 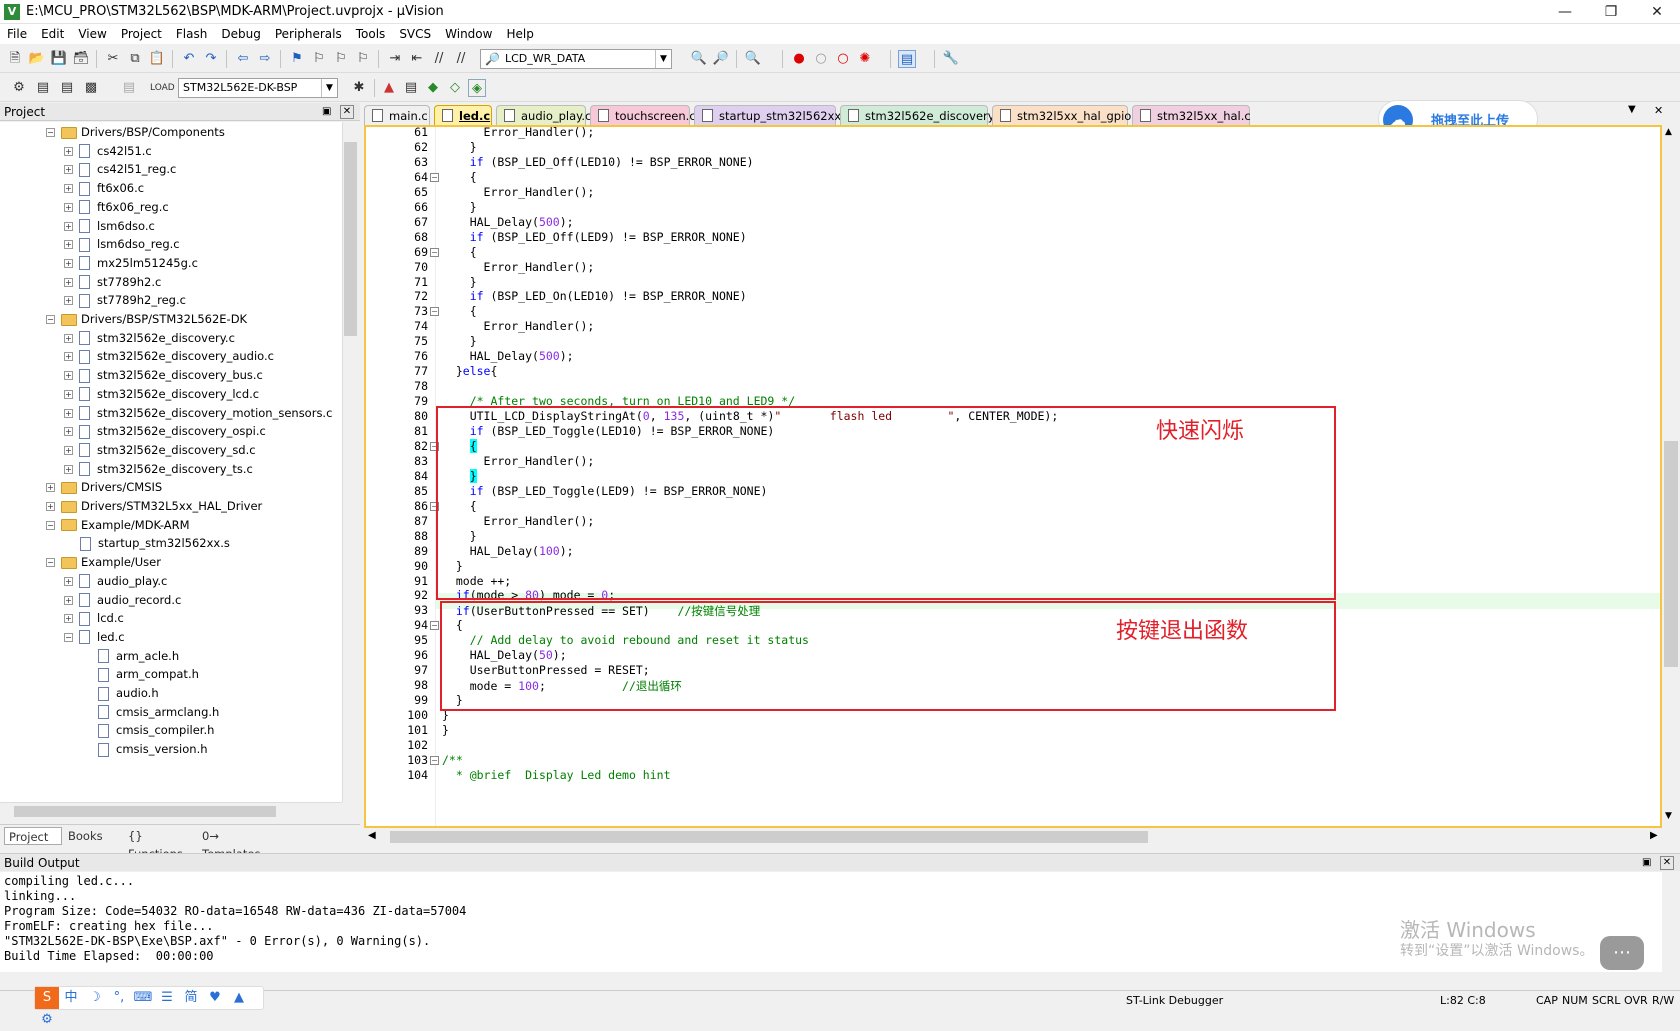 What do you see at coordinates (129, 88) in the screenshot?
I see `stop-build-icon: ▤` at bounding box center [129, 88].